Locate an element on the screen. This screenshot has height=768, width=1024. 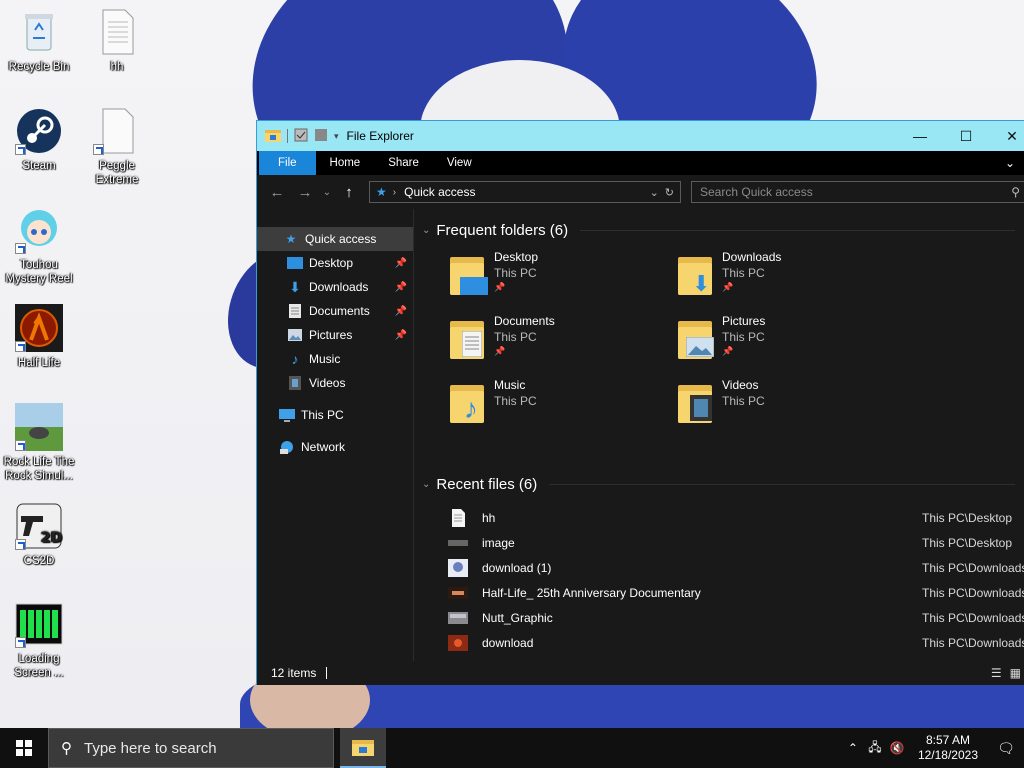
loading-screen-icon is located at coordinates (39, 624).